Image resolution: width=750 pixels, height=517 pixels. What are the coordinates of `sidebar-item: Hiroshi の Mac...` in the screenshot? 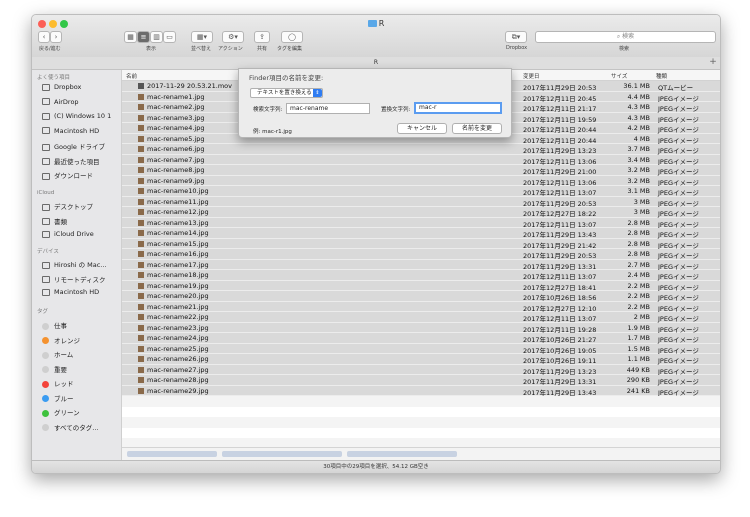 It's located at (81, 264).